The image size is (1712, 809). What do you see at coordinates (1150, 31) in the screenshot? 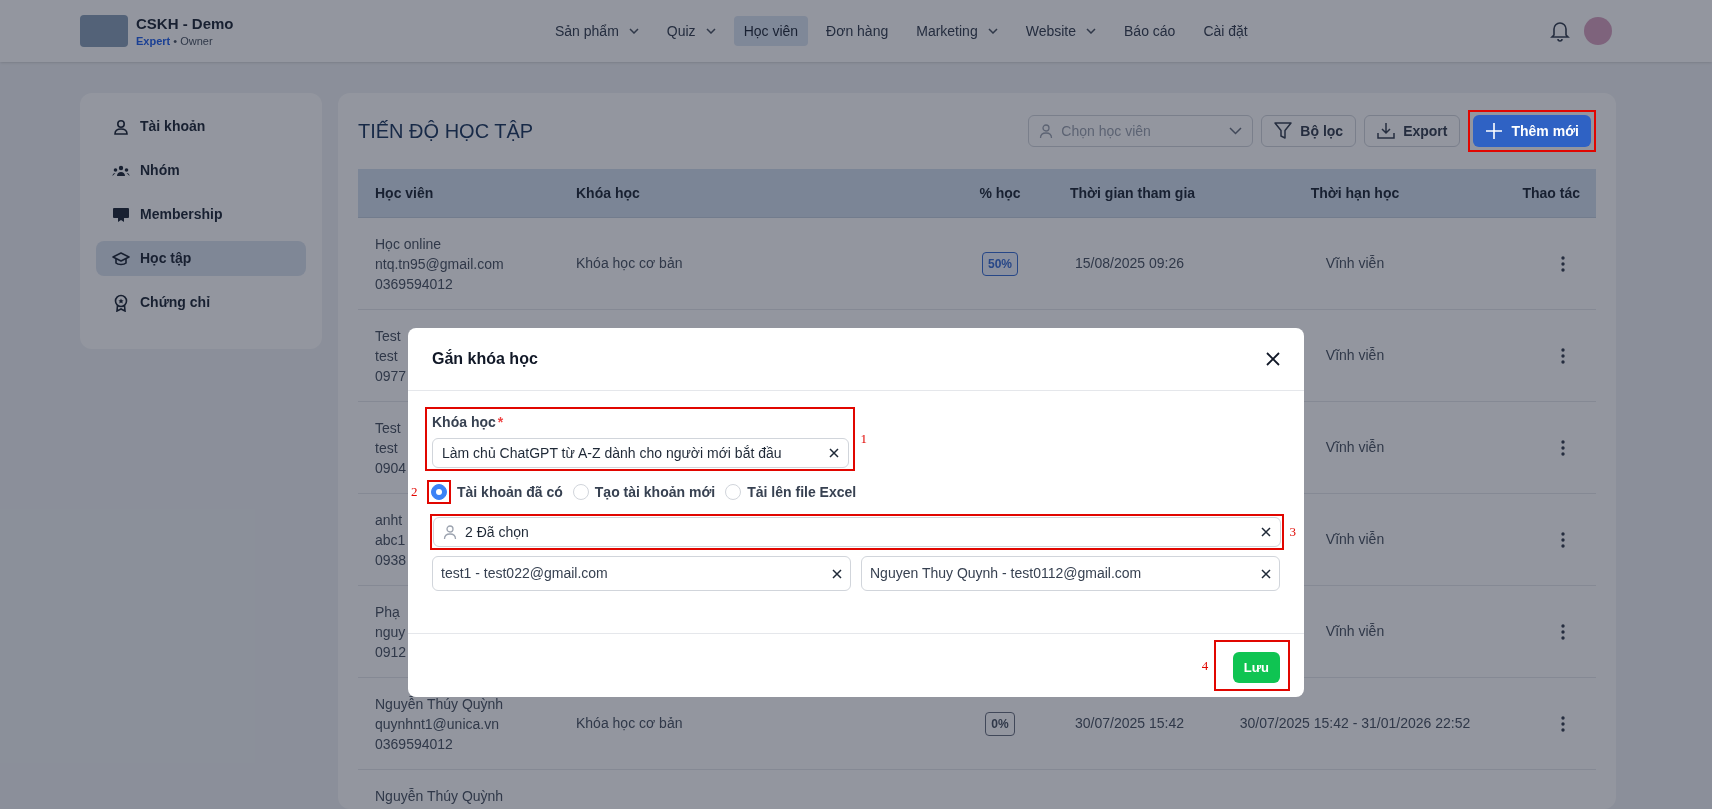
I see `nav-item: Báo cáo` at bounding box center [1150, 31].